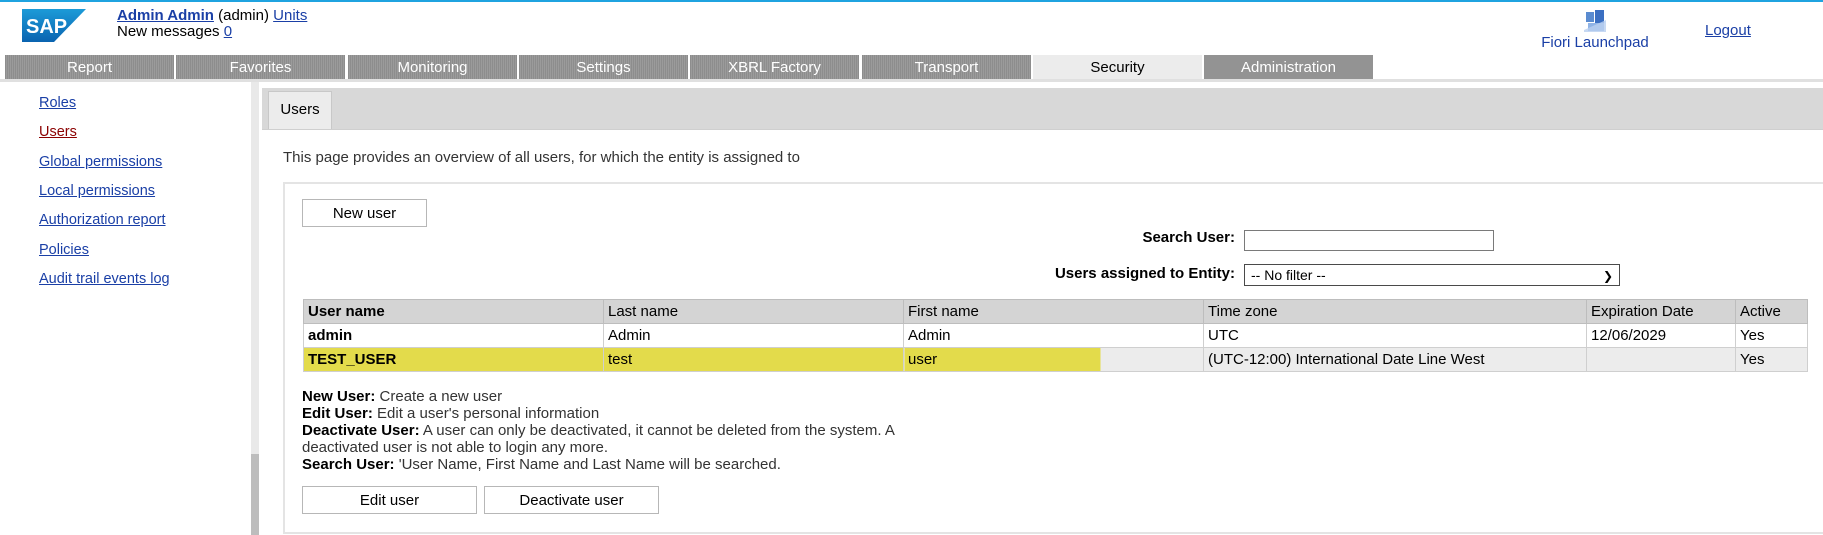  Describe the element at coordinates (1661, 335) in the screenshot. I see `cell-expiration-date: 12/06/2029` at that location.